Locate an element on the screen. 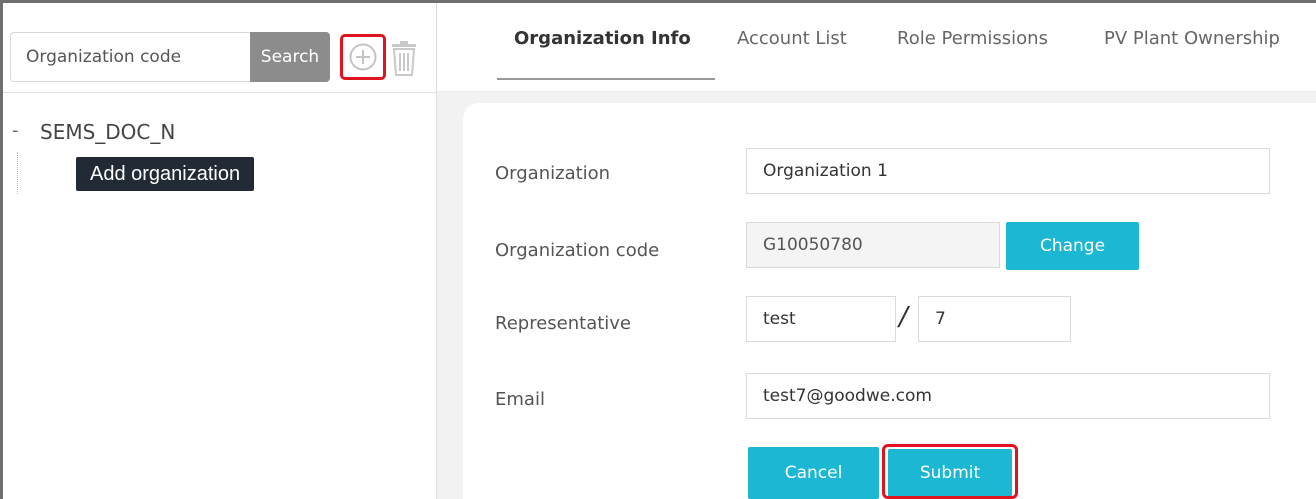 Image resolution: width=1316 pixels, height=499 pixels. organization-code-search-input is located at coordinates (130, 57).